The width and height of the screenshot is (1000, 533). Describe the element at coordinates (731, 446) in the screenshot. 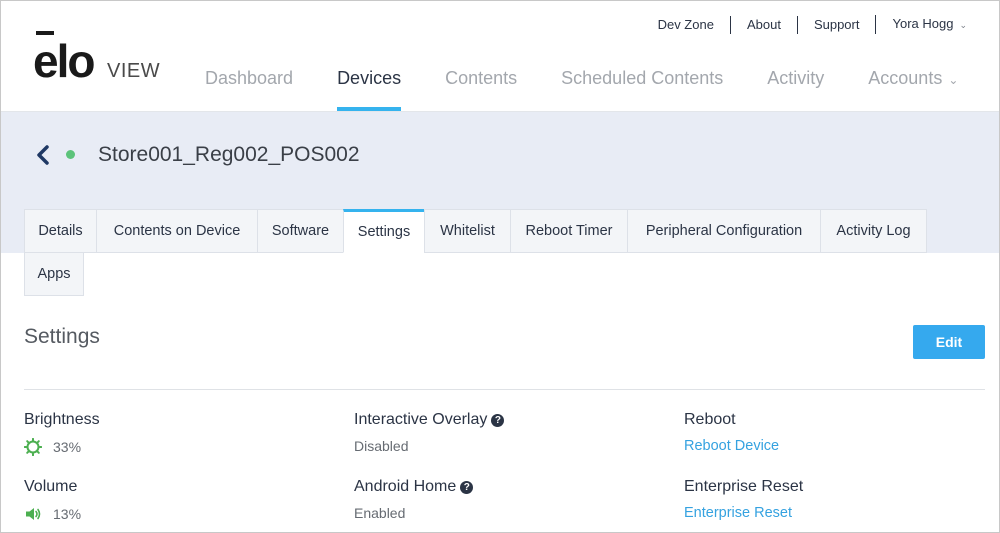

I see `reboot-device-link: Reboot Device` at that location.